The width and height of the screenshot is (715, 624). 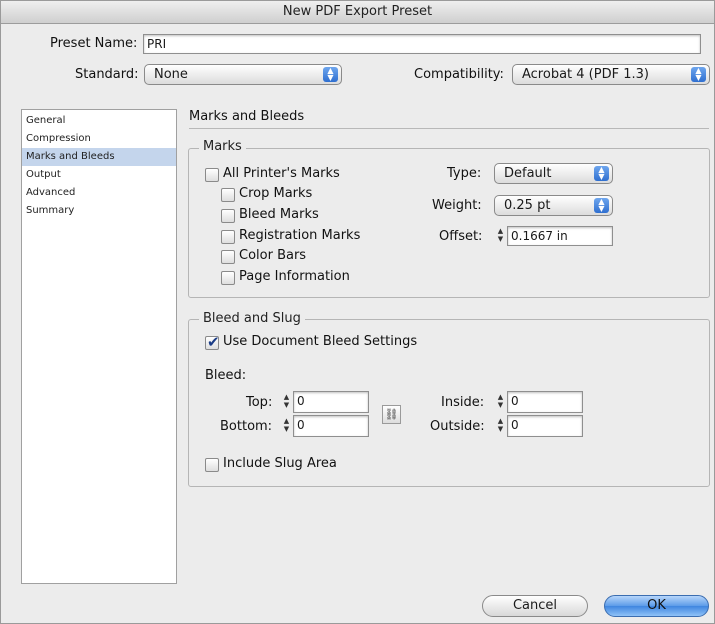 I want to click on ok-button: OK, so click(x=656, y=606).